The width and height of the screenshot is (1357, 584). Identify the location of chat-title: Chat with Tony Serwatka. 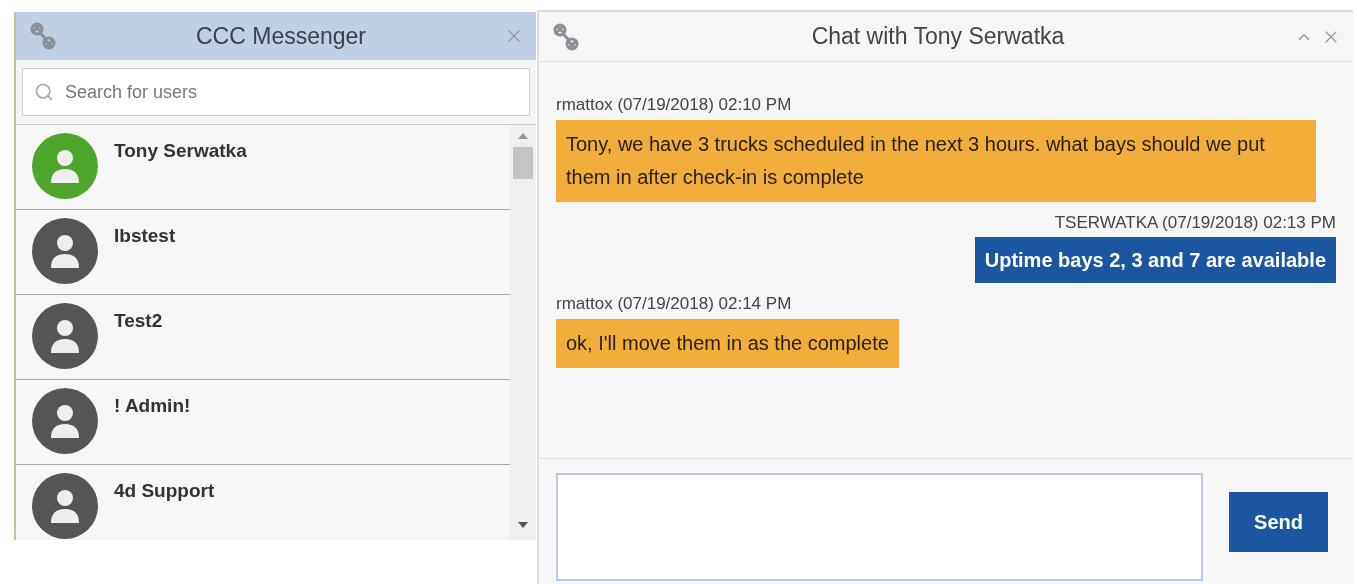
(938, 37).